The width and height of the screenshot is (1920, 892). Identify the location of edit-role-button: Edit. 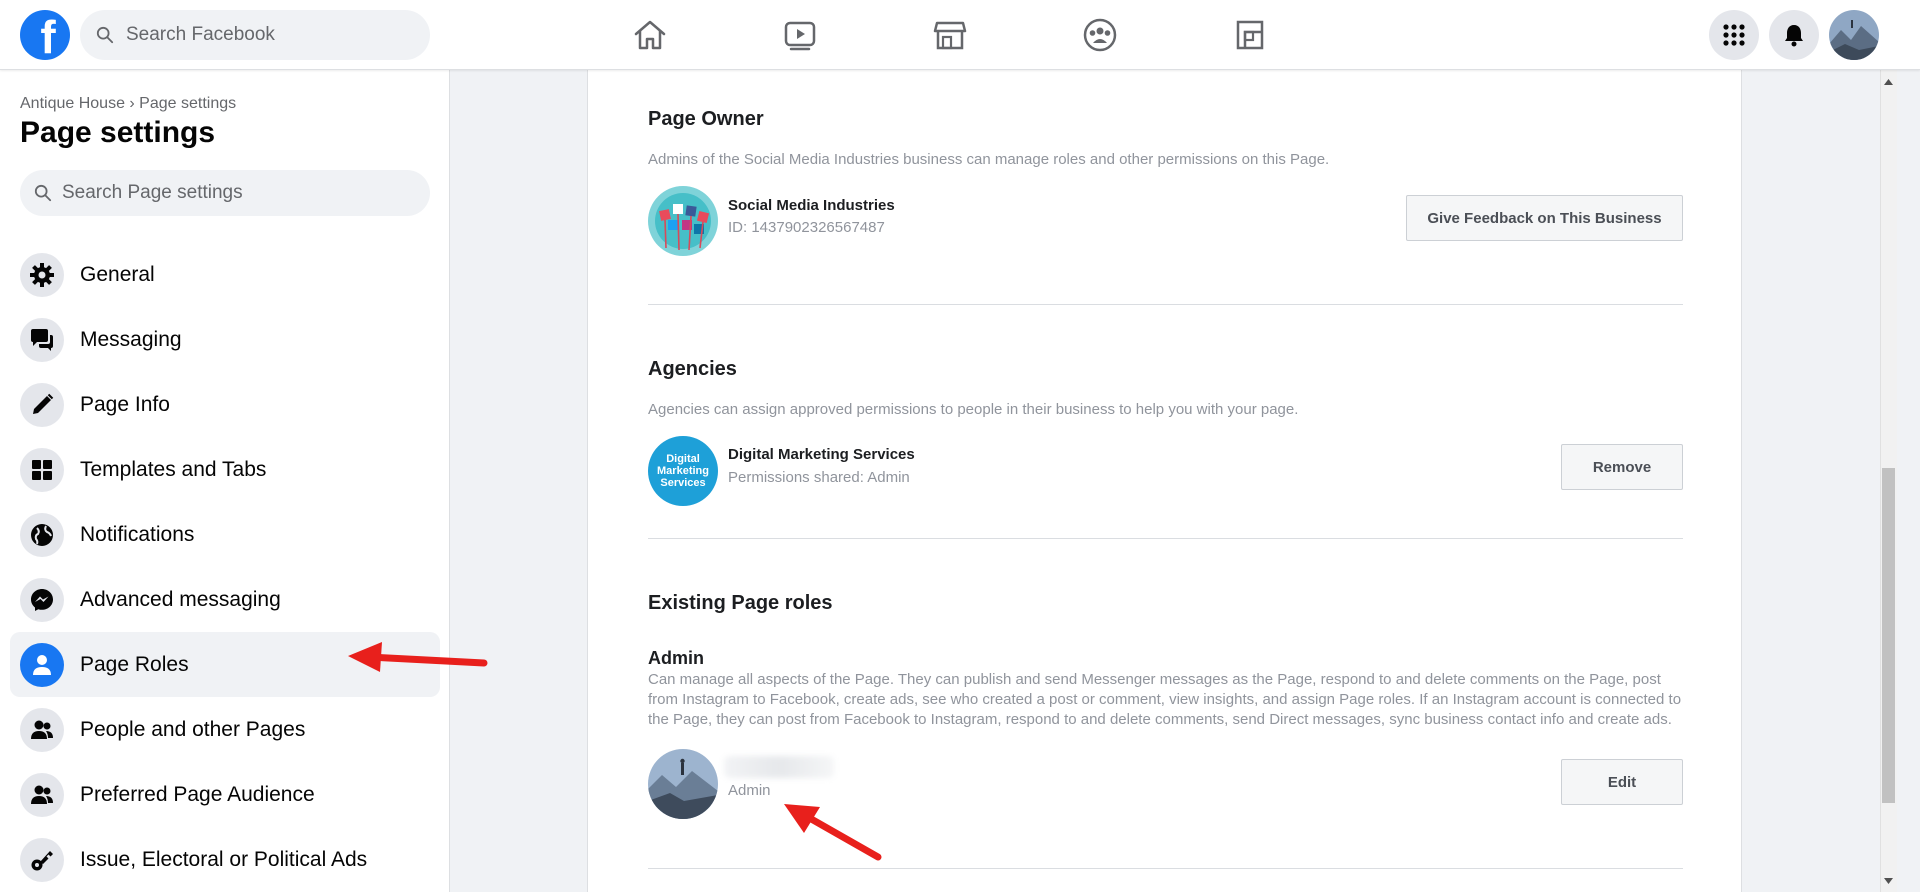
(1622, 782).